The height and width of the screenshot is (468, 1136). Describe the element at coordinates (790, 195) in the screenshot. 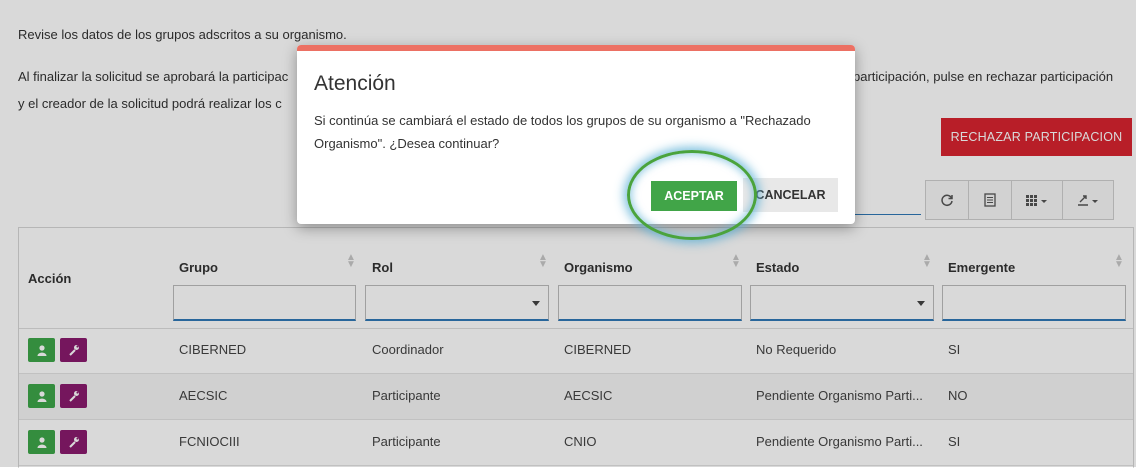

I see `cancel-button: CANCELAR` at that location.